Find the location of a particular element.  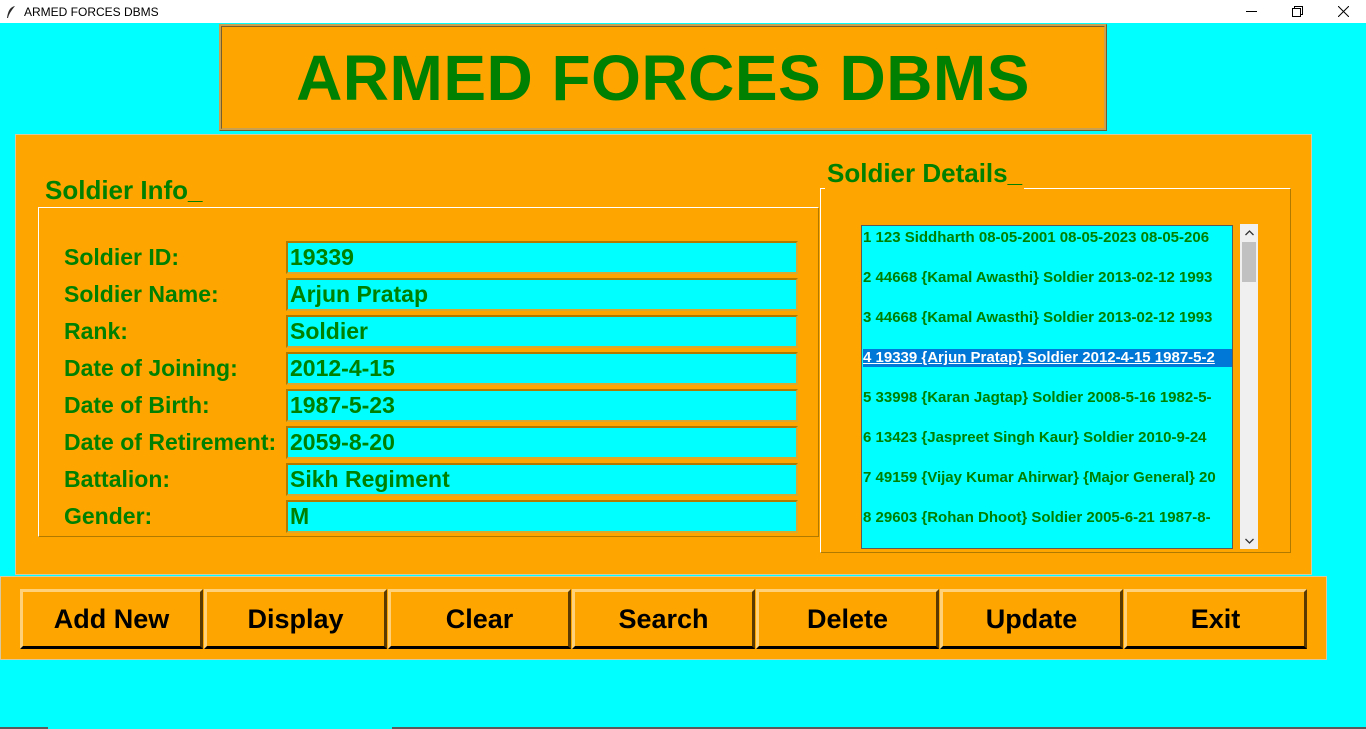

feather-icon is located at coordinates (12, 12).